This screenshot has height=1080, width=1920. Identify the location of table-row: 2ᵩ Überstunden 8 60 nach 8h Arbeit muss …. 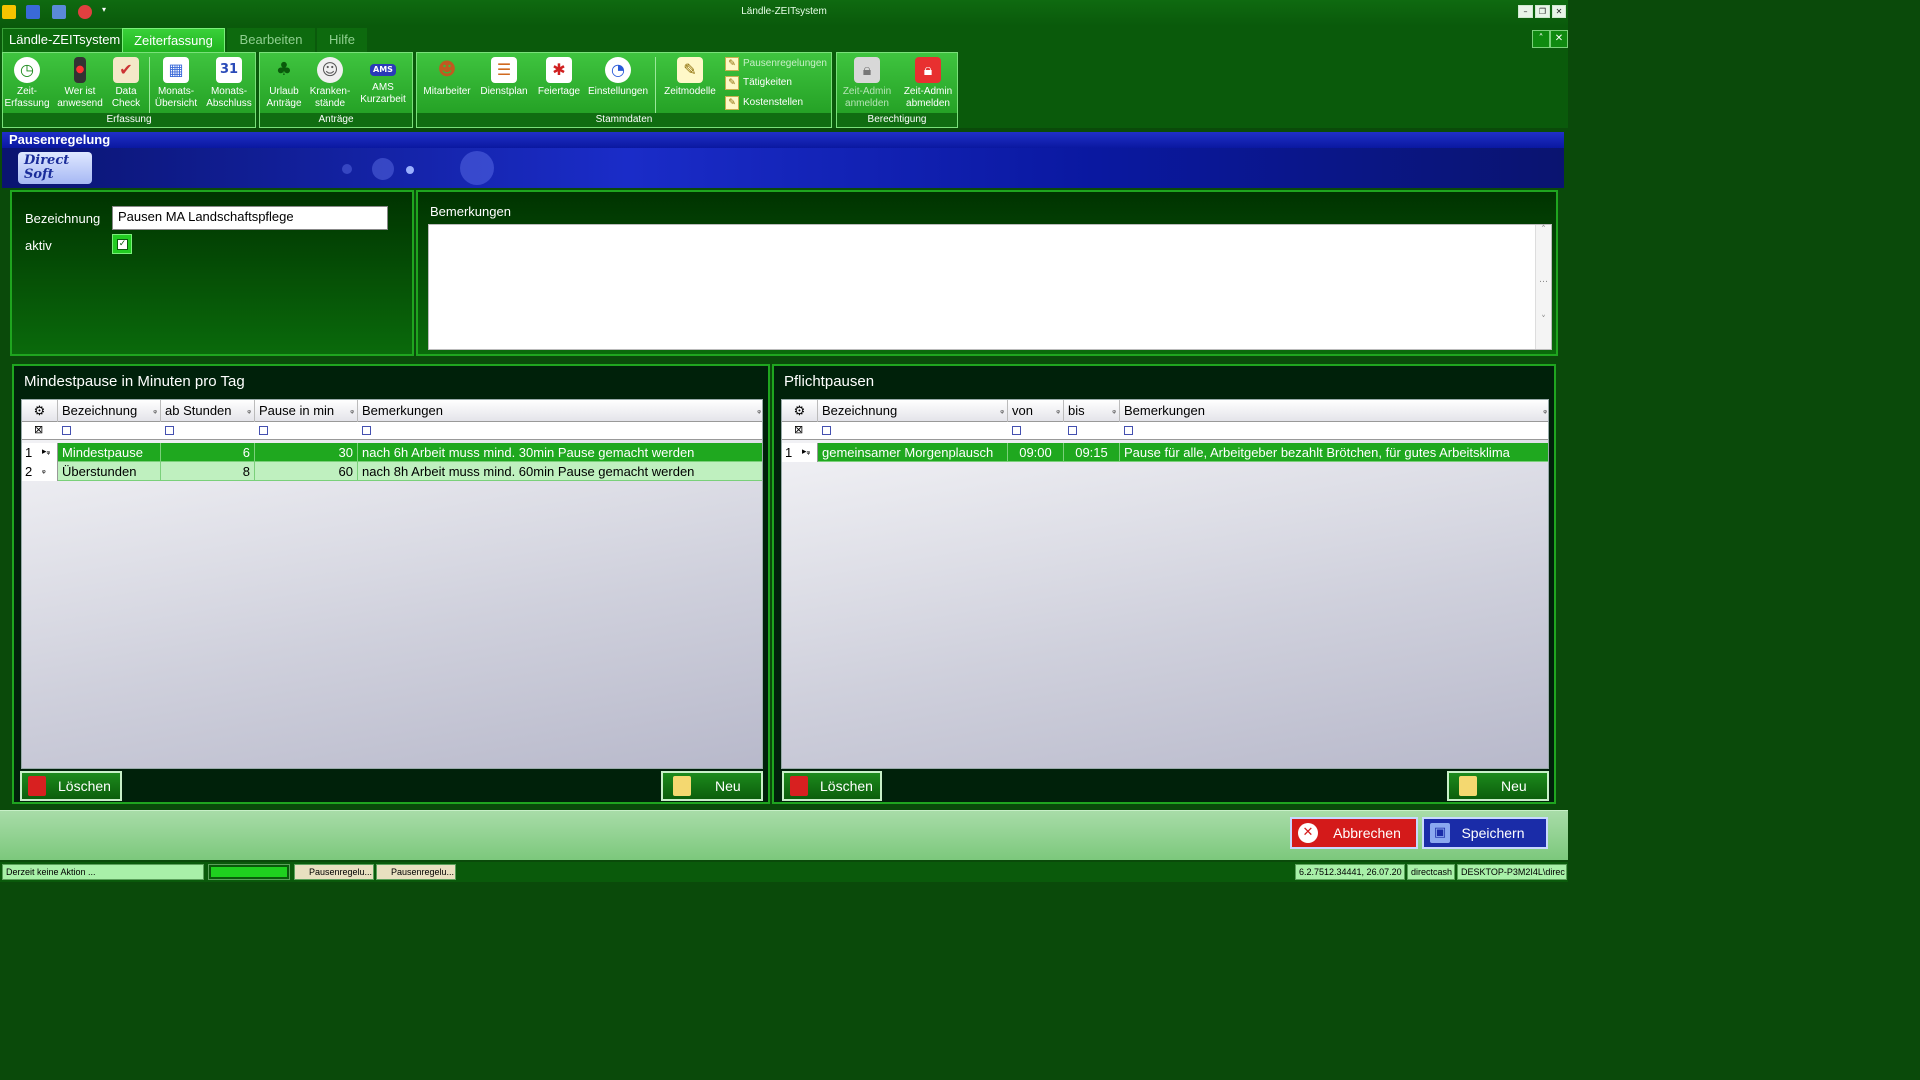
(392, 471).